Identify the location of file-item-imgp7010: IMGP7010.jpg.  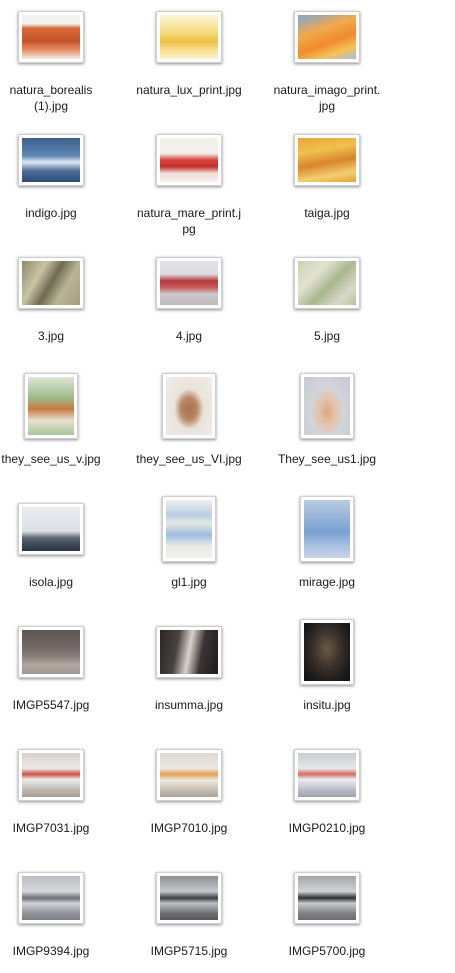
(189, 795).